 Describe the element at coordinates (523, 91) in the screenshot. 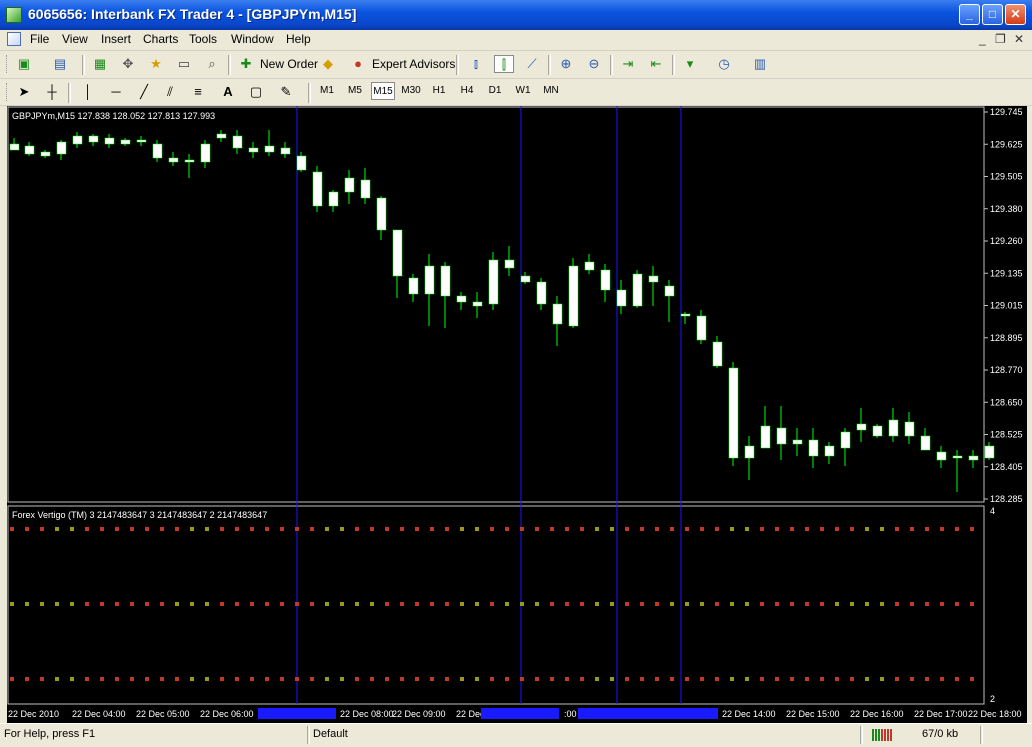

I see `timeframe-w1: W1` at that location.